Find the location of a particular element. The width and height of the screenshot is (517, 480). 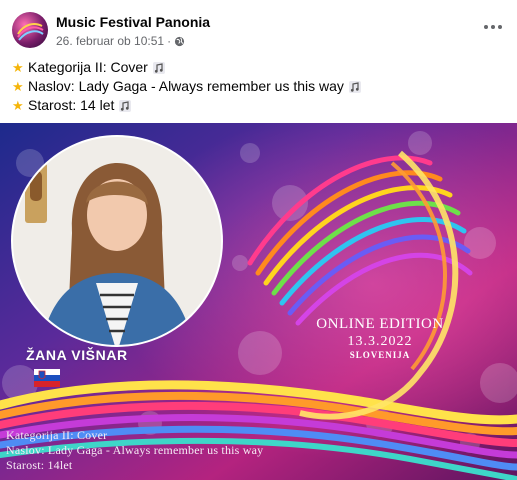

edition-block: ONLINE EDITION 13.3.2022 SLOVENIJA is located at coordinates (380, 338).